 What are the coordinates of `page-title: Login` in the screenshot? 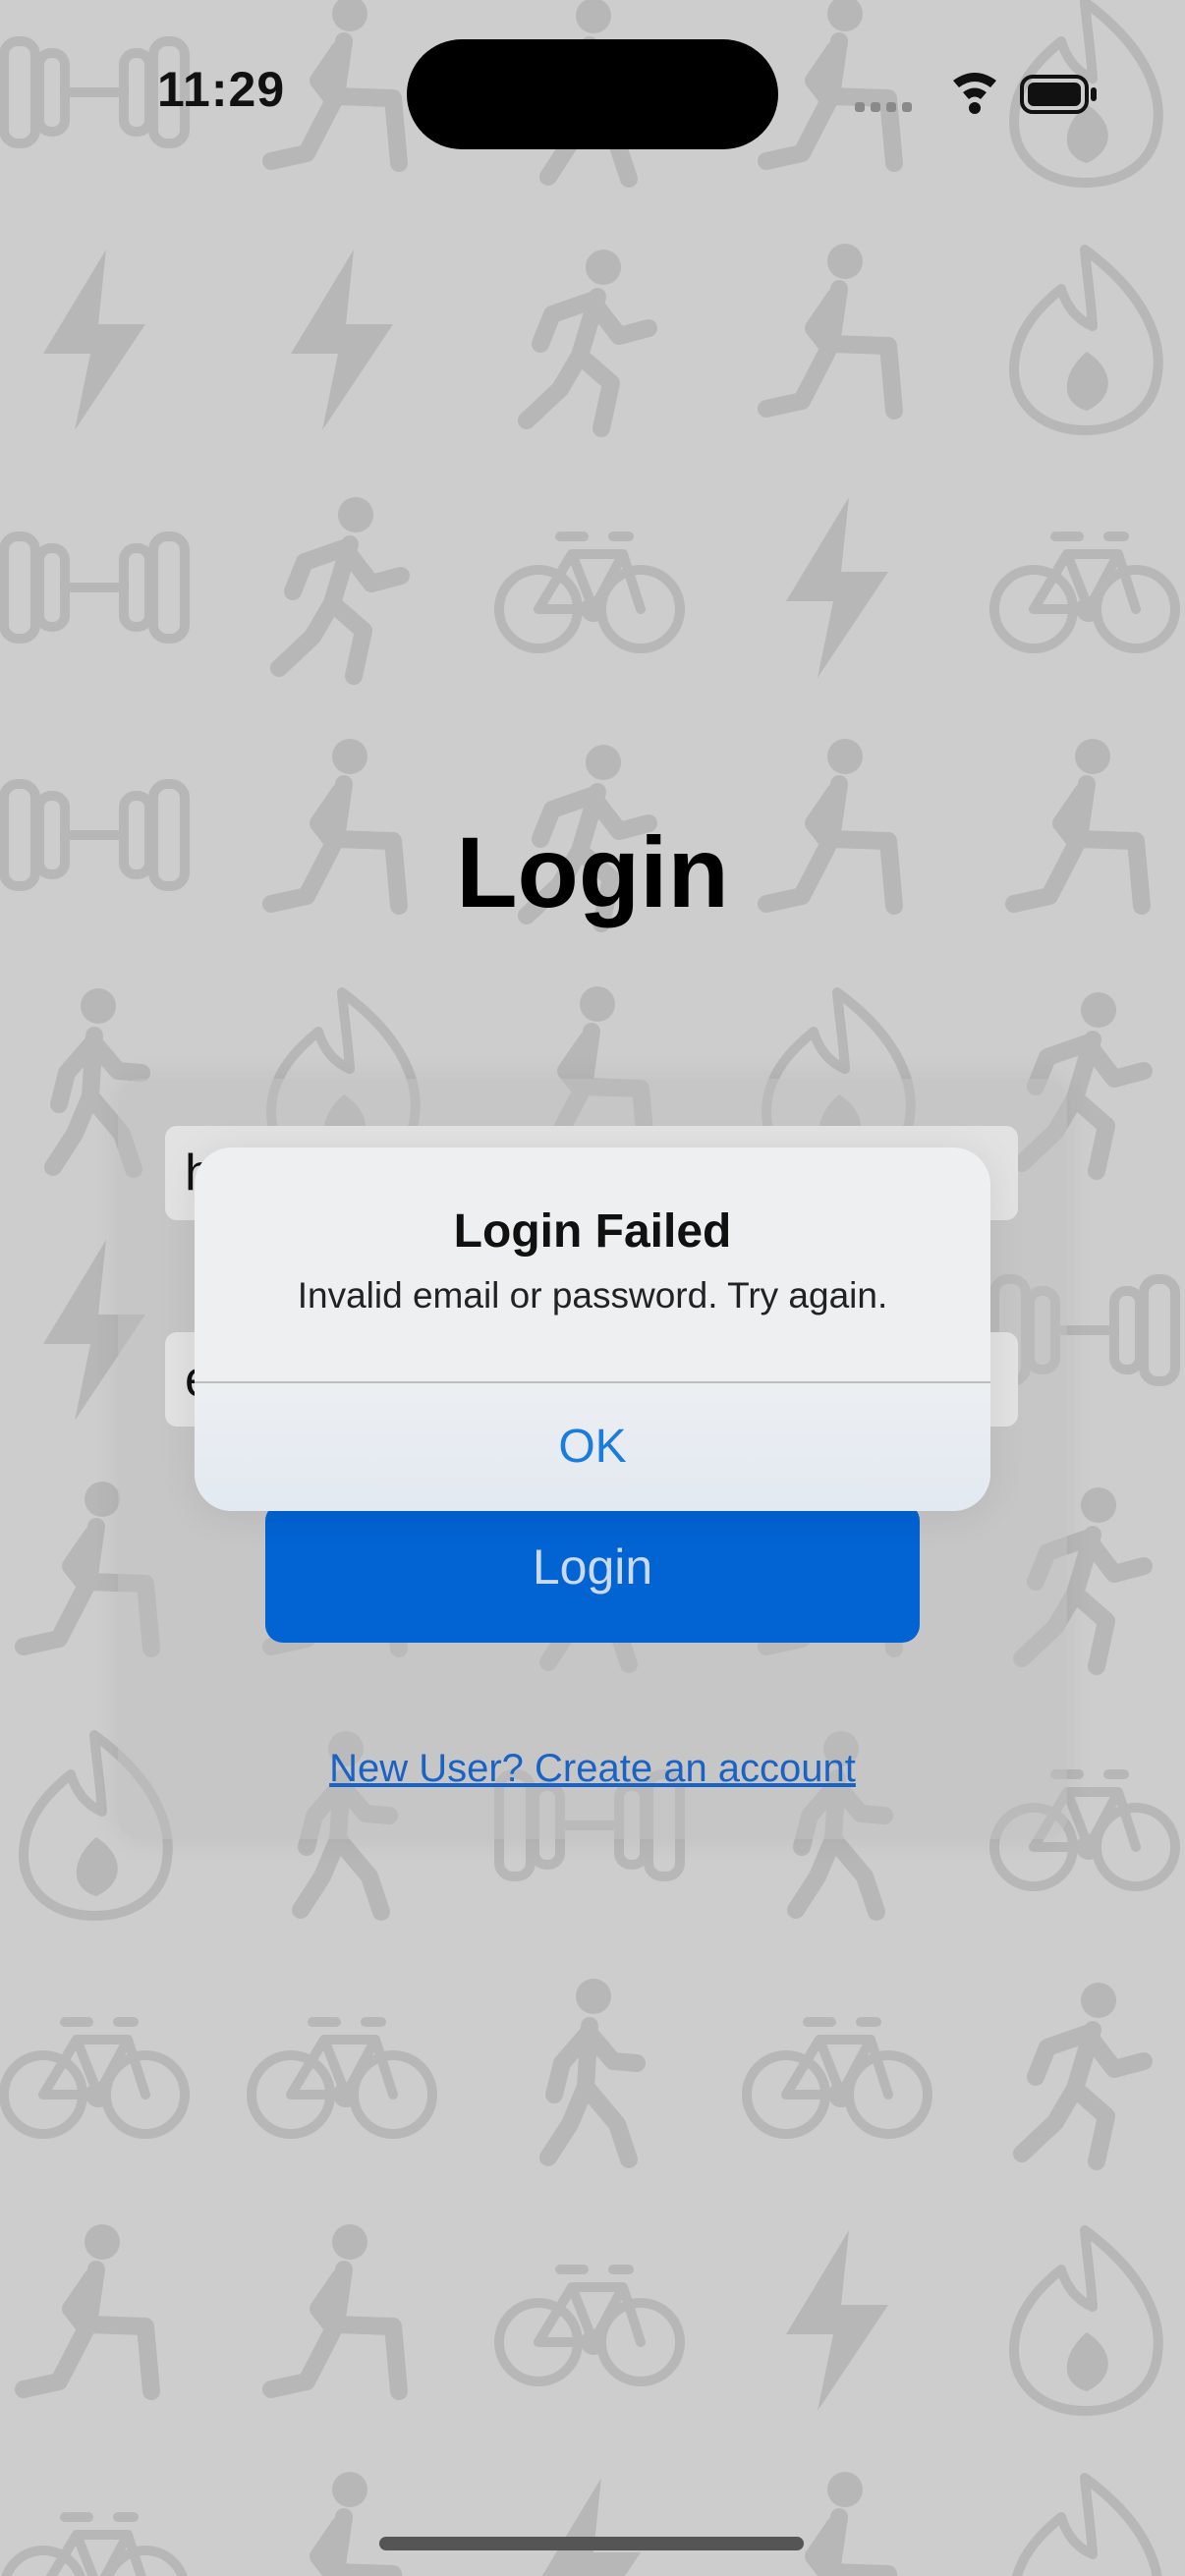 It's located at (592, 872).